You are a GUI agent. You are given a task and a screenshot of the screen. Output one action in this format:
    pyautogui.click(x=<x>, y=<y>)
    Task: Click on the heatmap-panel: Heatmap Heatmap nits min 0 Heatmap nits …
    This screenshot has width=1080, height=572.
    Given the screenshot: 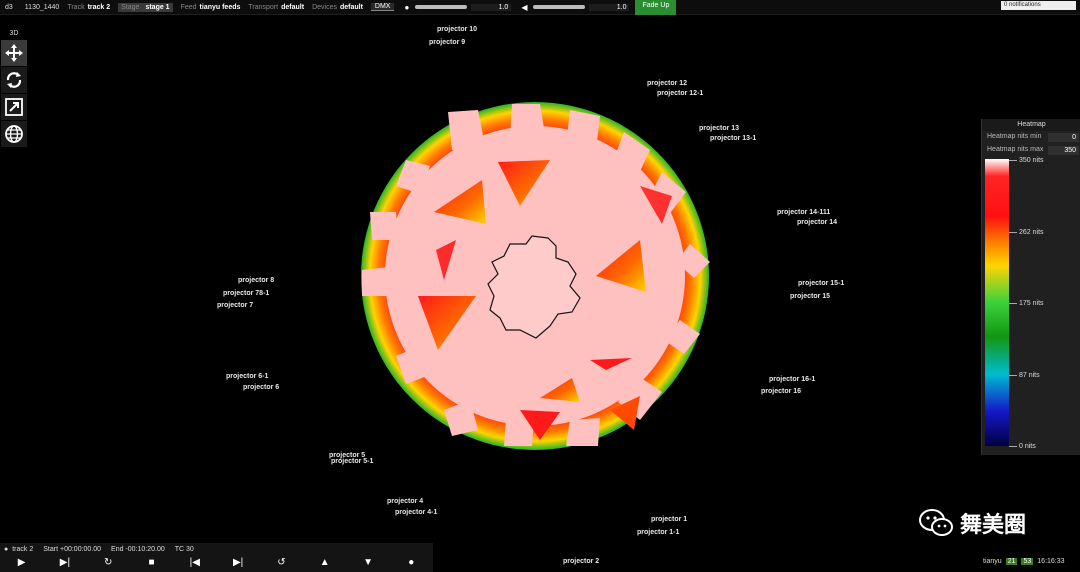 What is the action you would take?
    pyautogui.click(x=1030, y=287)
    